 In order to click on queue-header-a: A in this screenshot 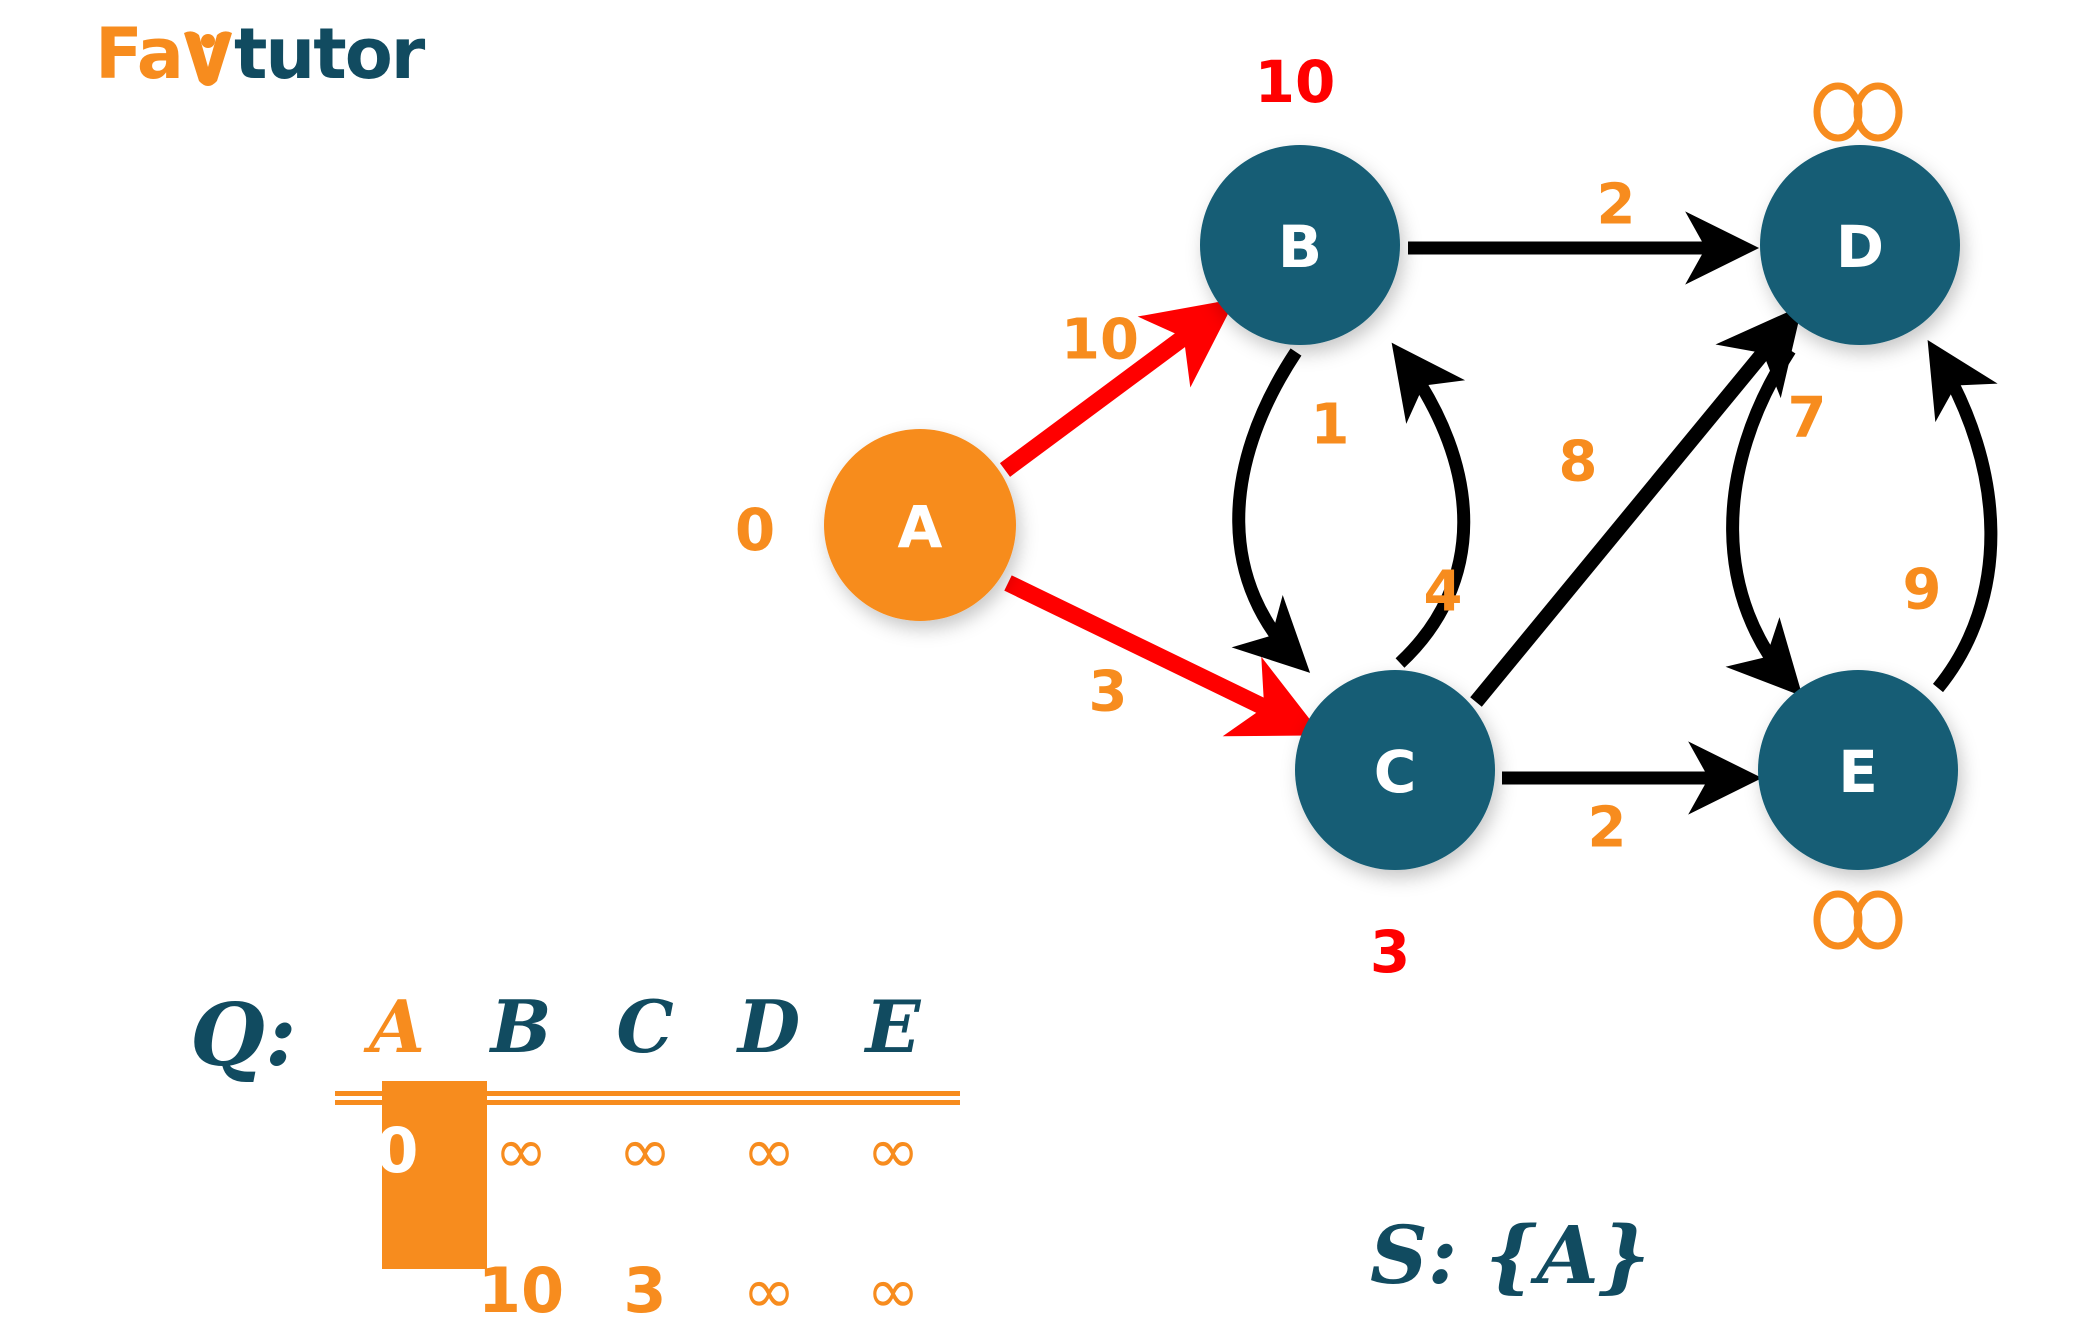, I will do `click(397, 1026)`.